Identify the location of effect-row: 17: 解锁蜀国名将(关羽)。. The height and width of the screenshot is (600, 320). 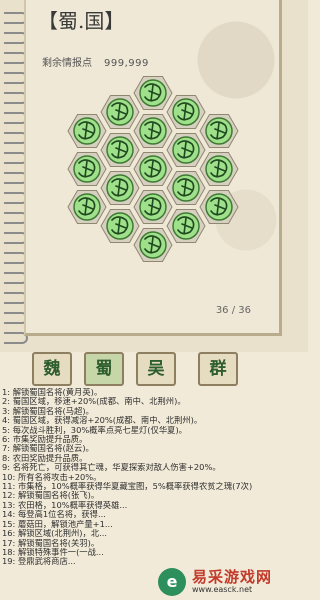
(51, 543).